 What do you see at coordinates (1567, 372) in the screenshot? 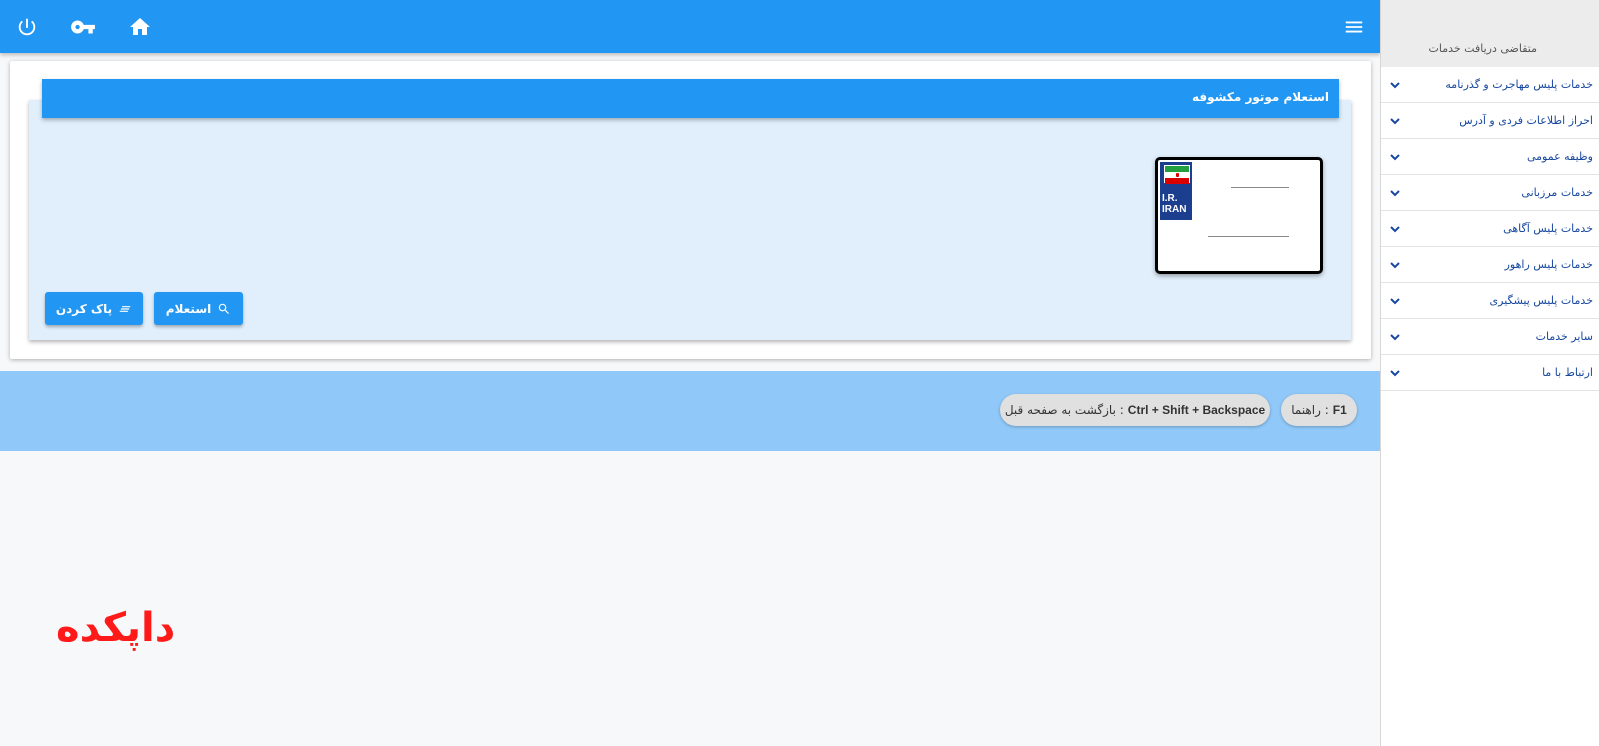
I see `sidebar-item-label: ارتباط با ما` at bounding box center [1567, 372].